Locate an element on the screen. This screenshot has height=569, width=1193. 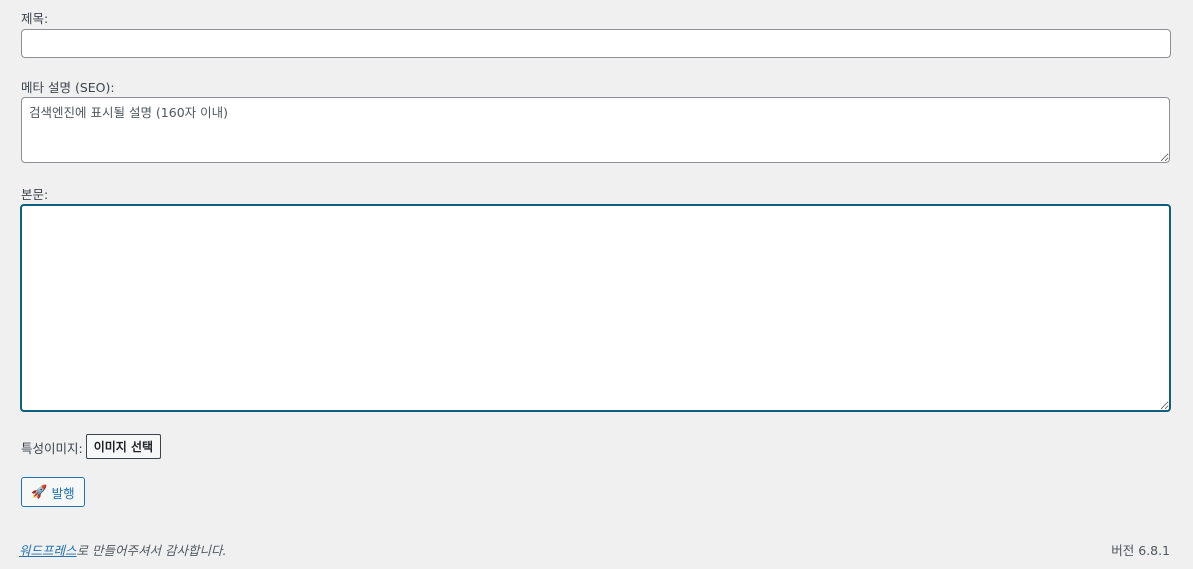
choose-image-button: 이미지 선택 is located at coordinates (123, 446).